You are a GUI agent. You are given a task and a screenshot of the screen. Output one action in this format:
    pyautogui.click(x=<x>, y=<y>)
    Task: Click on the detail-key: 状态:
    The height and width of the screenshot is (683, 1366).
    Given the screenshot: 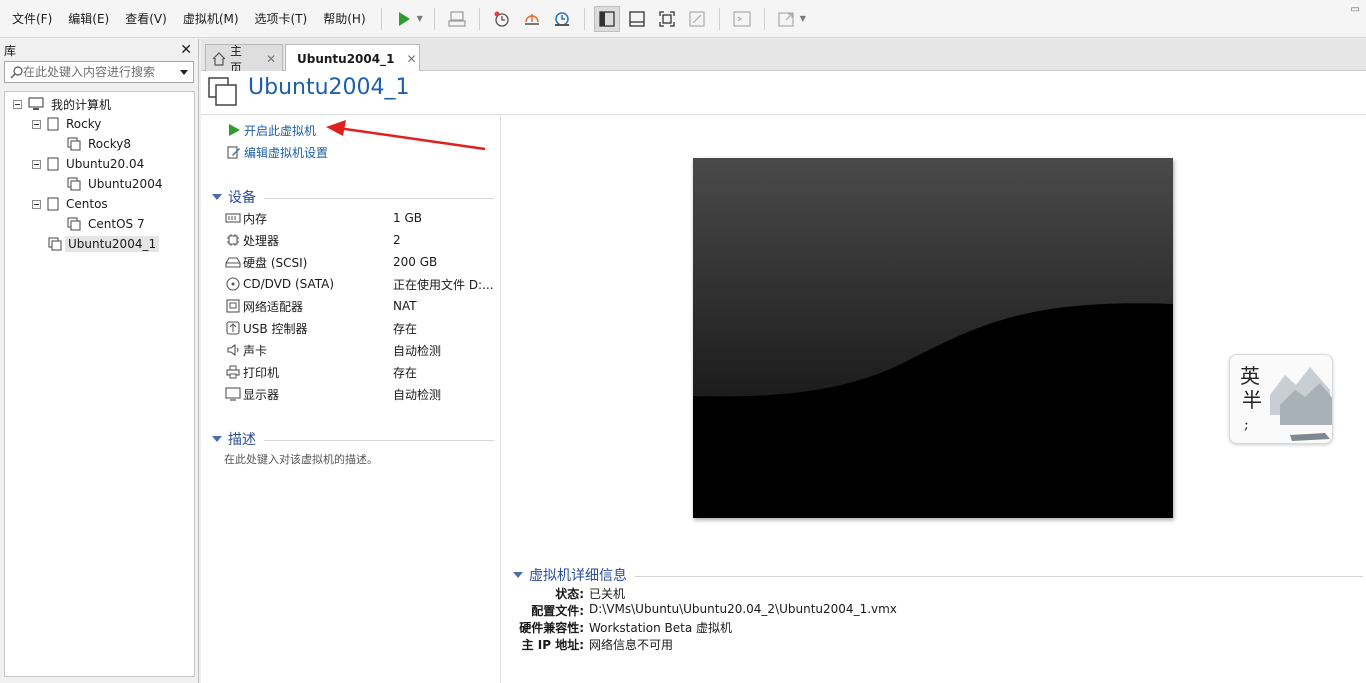 What is the action you would take?
    pyautogui.click(x=569, y=594)
    